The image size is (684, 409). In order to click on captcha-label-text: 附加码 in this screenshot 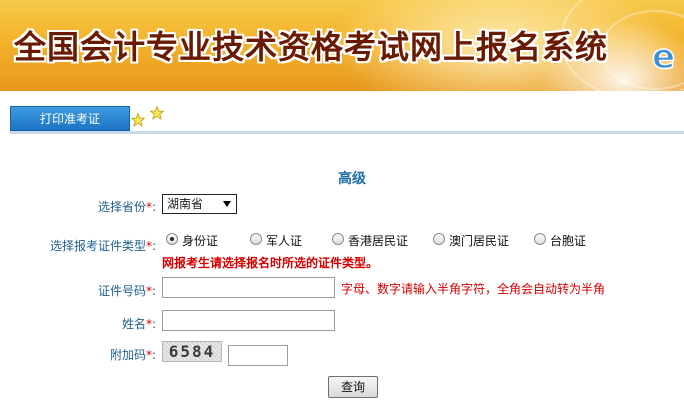, I will do `click(127, 355)`.